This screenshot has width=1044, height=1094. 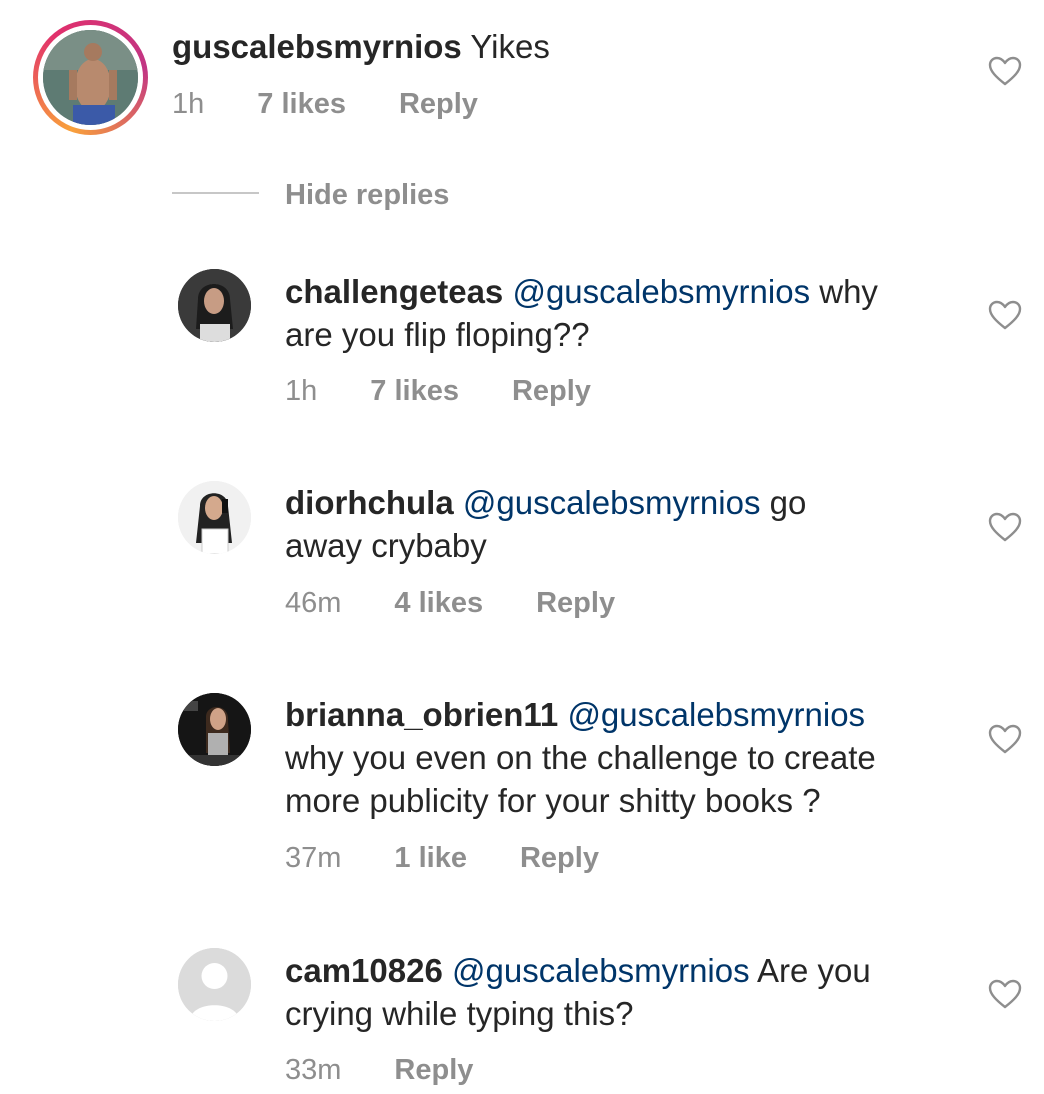 I want to click on comment-text: guscalebsmyrnios Yikes, so click(x=361, y=46).